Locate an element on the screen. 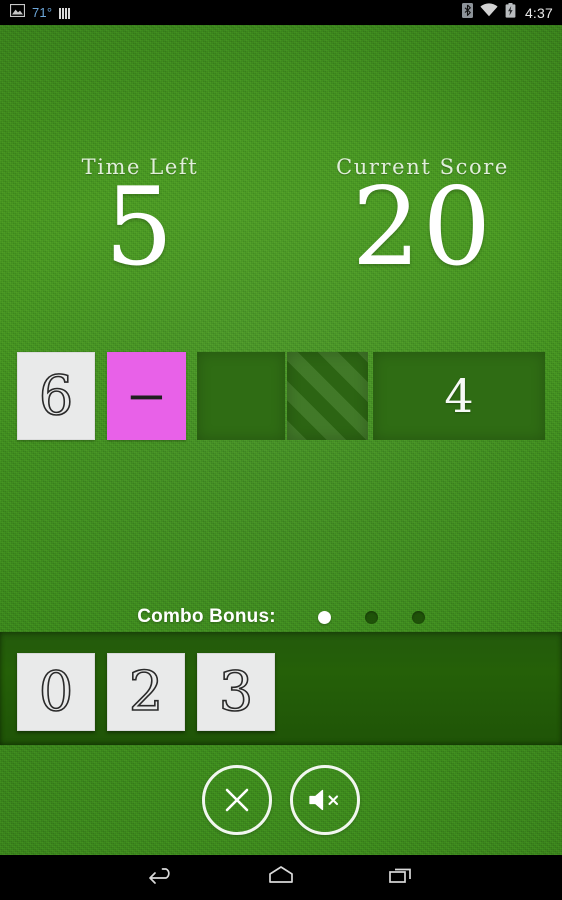  status-bar-right: 4:37 is located at coordinates (507, 12).